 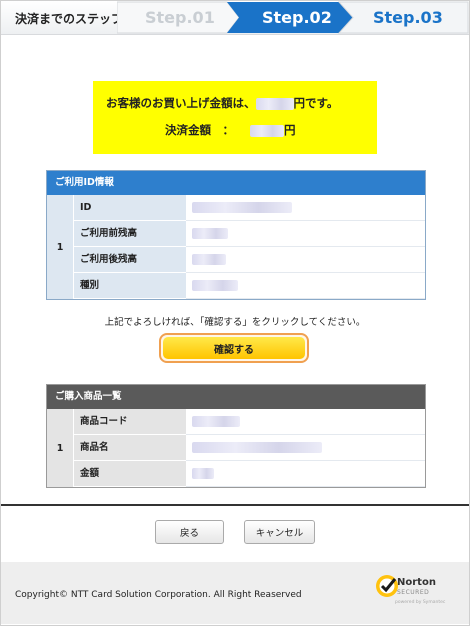 I want to click on table-row: 金額, so click(x=249, y=474).